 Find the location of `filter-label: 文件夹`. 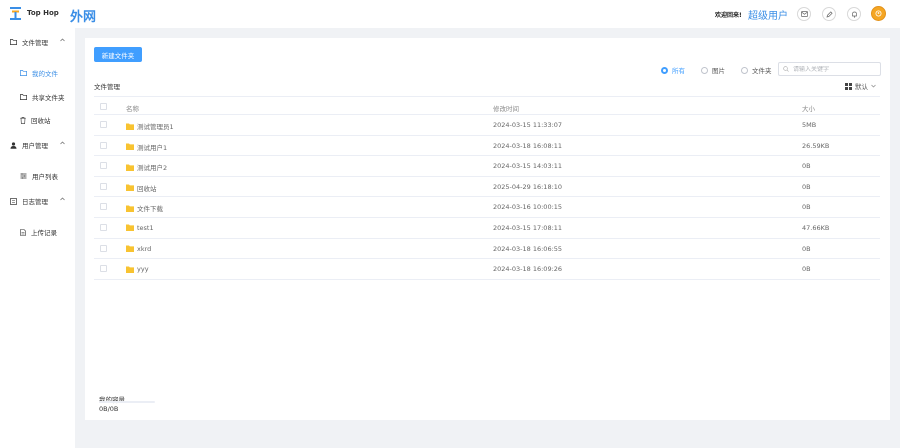

filter-label: 文件夹 is located at coordinates (762, 71).